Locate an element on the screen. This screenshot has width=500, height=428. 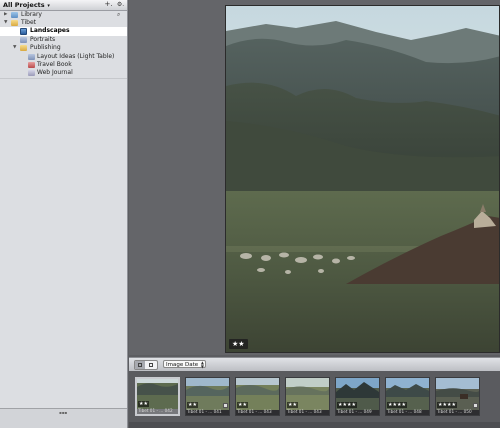
up-down-arrows-icon: ▲ ▼ is located at coordinates (202, 364).